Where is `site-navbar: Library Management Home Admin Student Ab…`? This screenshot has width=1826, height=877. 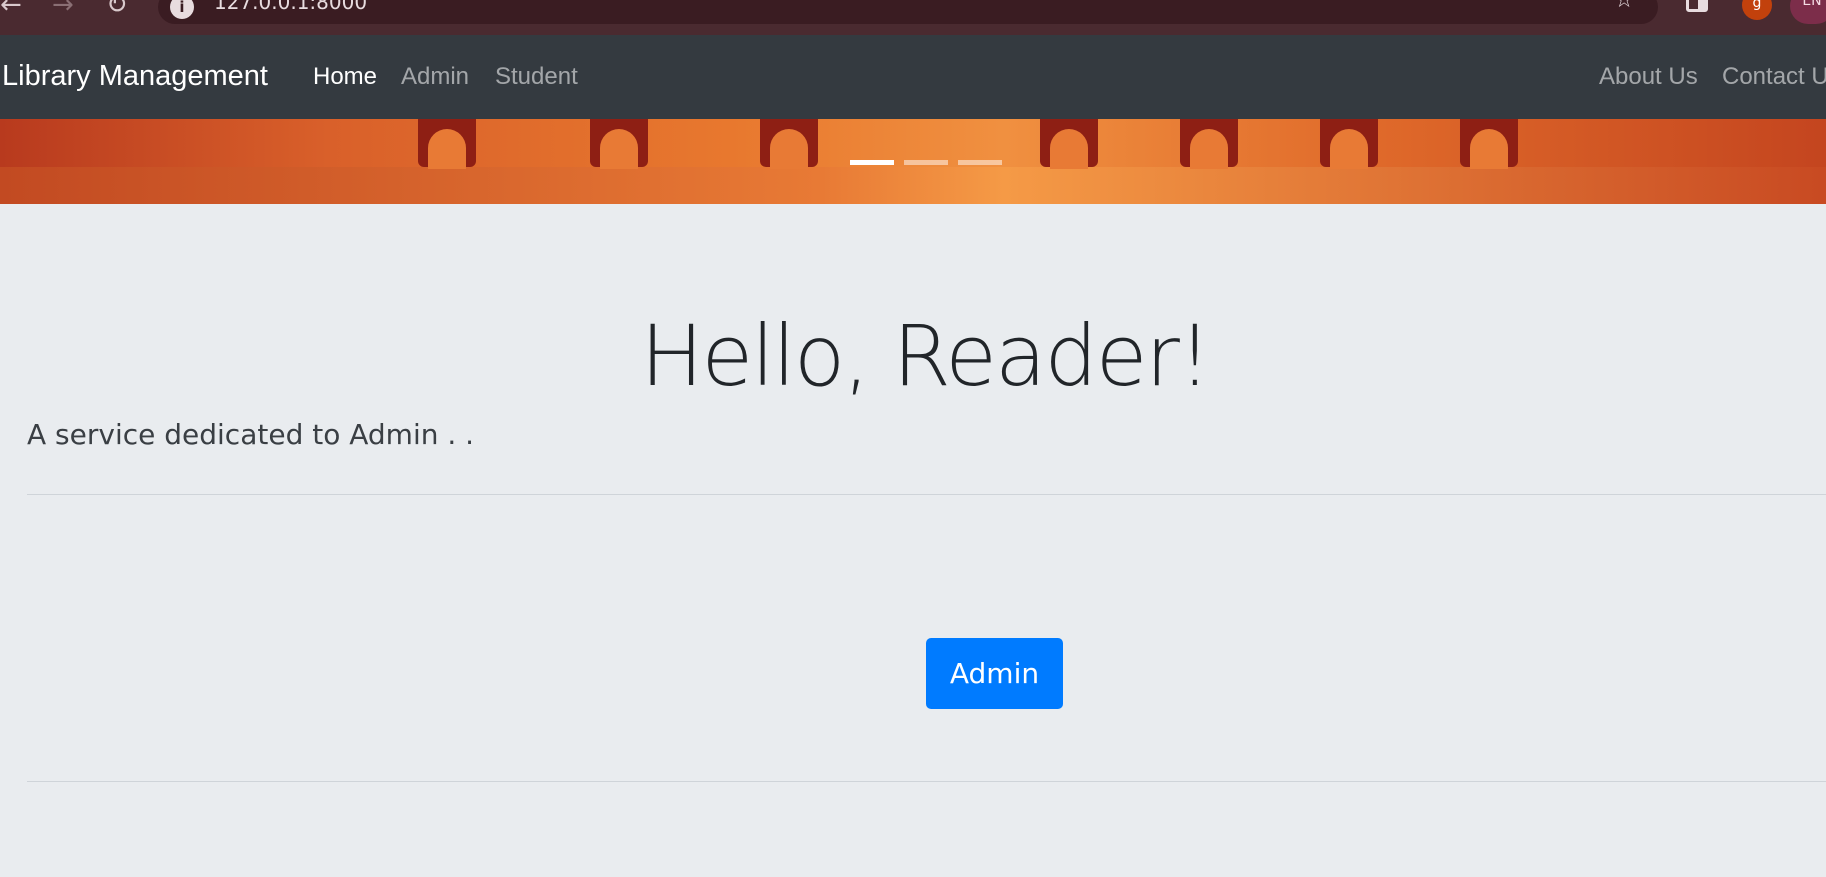
site-navbar: Library Management Home Admin Student Ab… is located at coordinates (913, 77).